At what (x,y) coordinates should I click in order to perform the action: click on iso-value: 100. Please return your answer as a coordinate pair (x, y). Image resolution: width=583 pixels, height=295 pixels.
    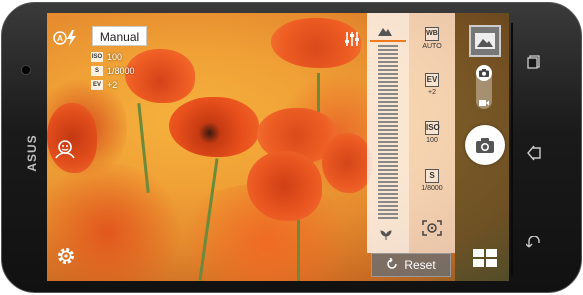
    Looking at the image, I should click on (432, 140).